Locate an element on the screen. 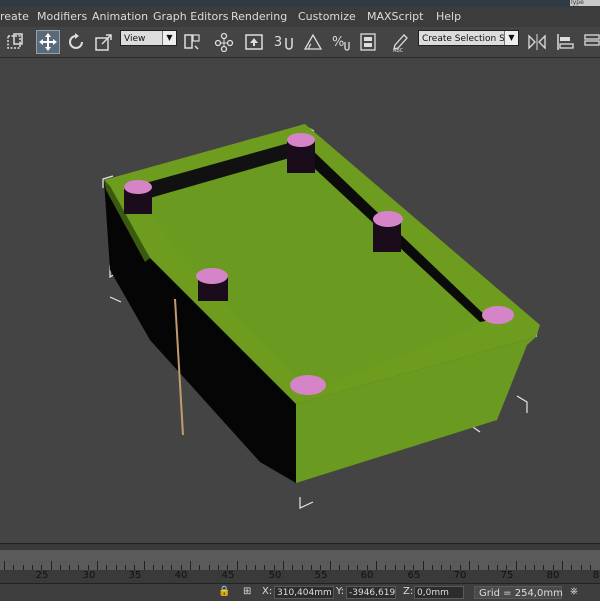  pivot-icon is located at coordinates (192, 42).